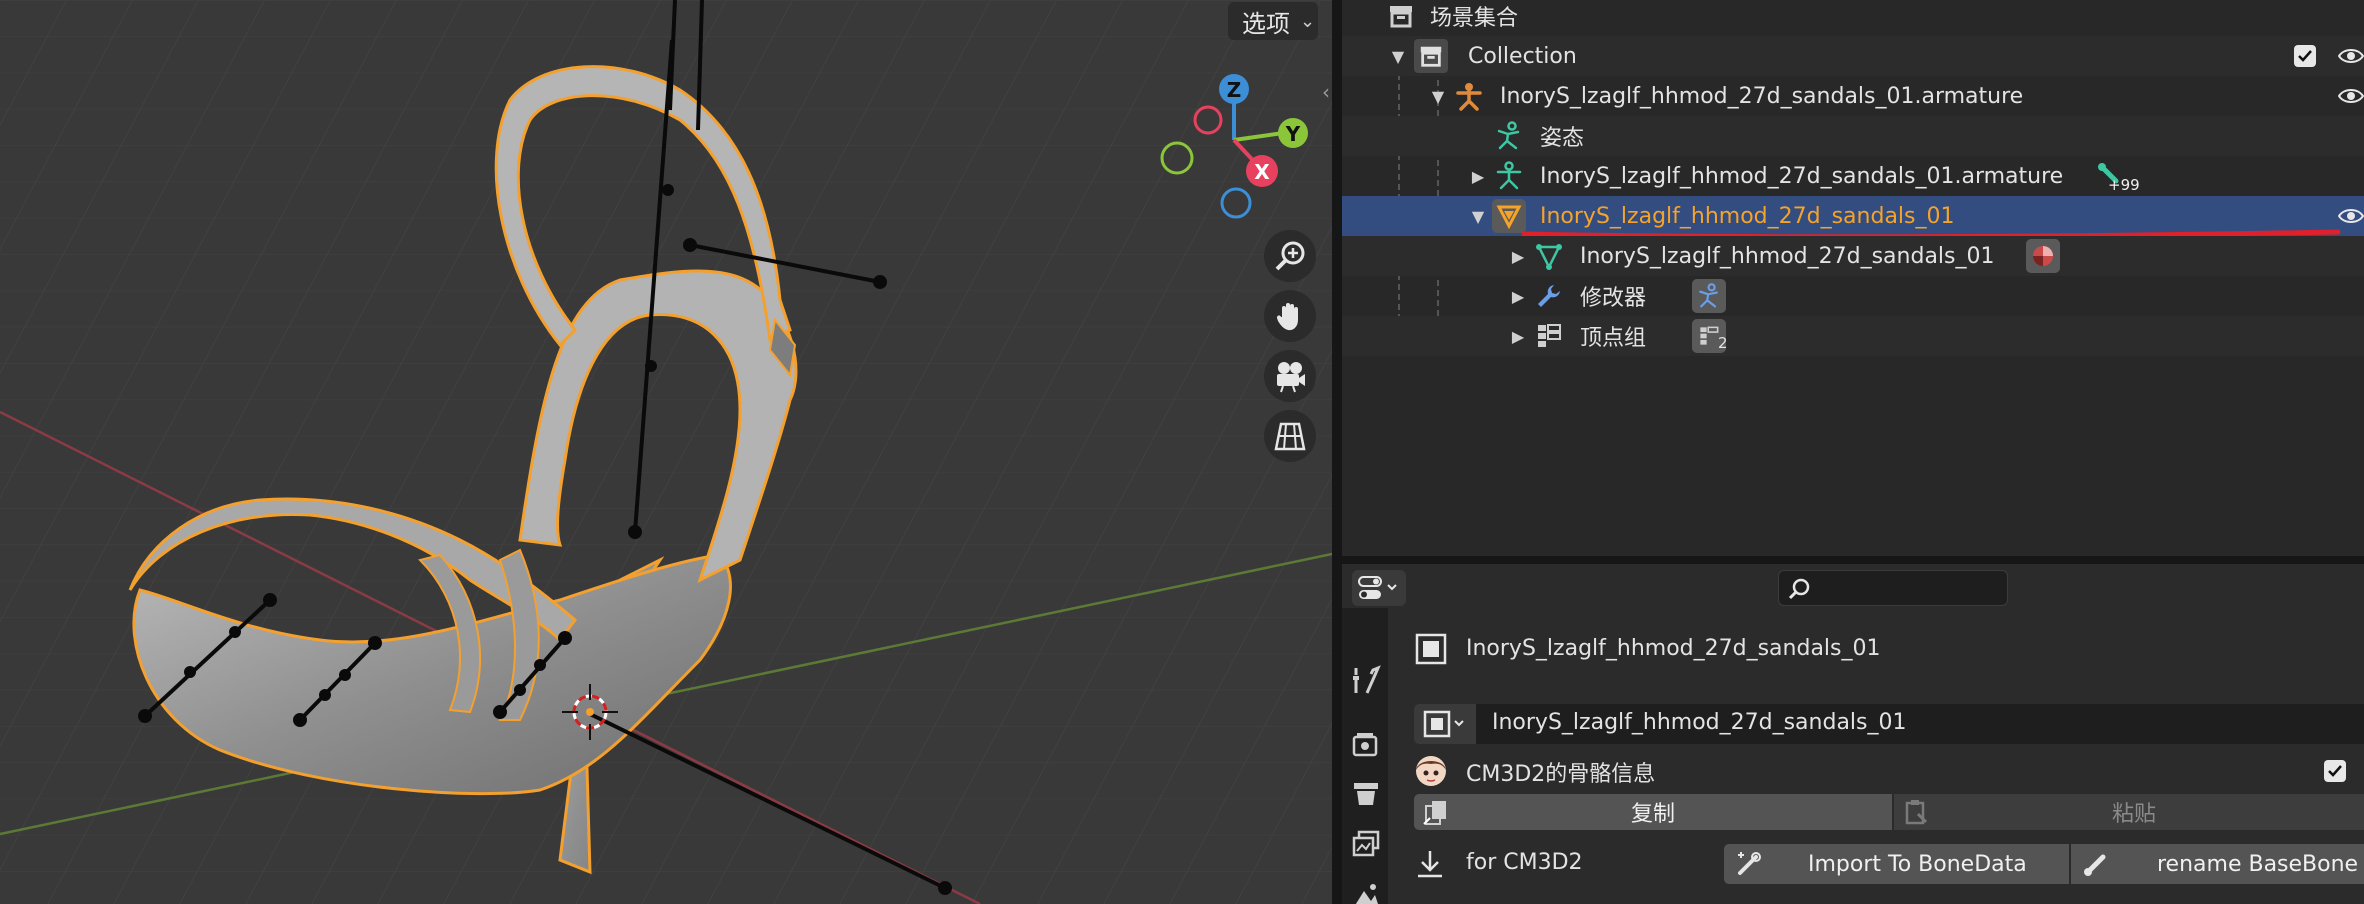 The height and width of the screenshot is (904, 2364). What do you see at coordinates (1401, 16) in the screenshot?
I see `scene-collection-icon` at bounding box center [1401, 16].